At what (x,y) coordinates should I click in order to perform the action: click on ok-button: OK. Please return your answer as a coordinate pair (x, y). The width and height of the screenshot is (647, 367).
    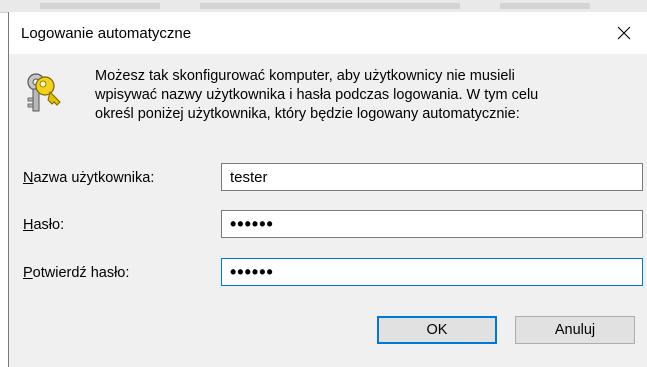
    Looking at the image, I should click on (437, 330).